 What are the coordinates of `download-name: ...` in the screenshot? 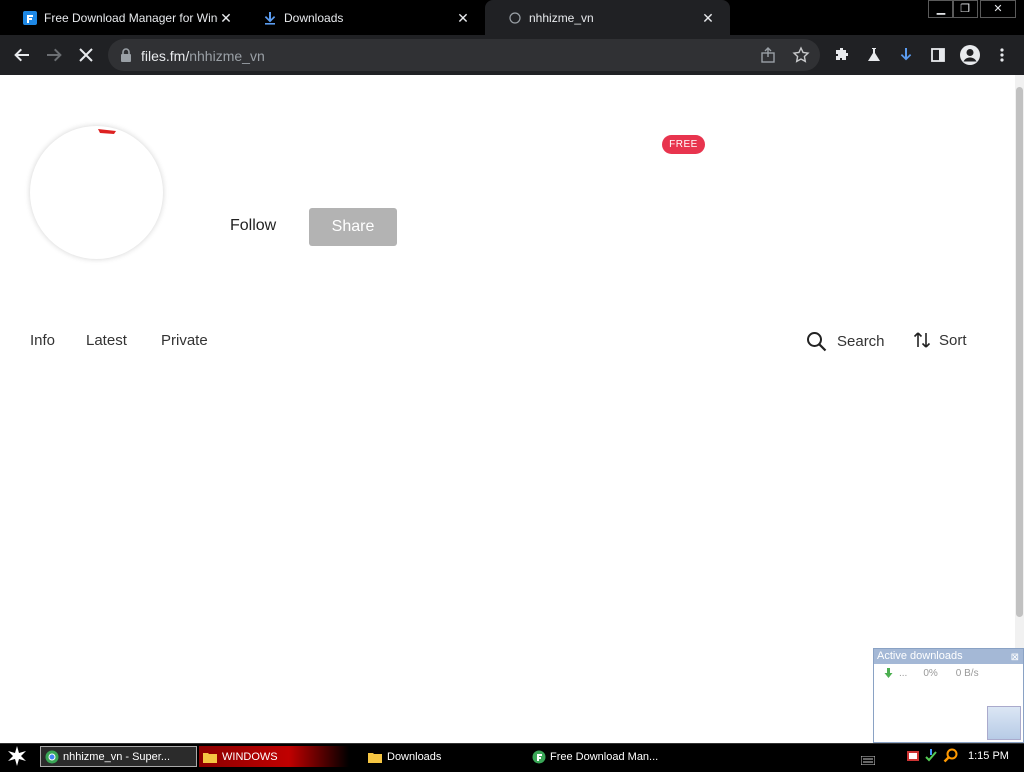 It's located at (903, 673).